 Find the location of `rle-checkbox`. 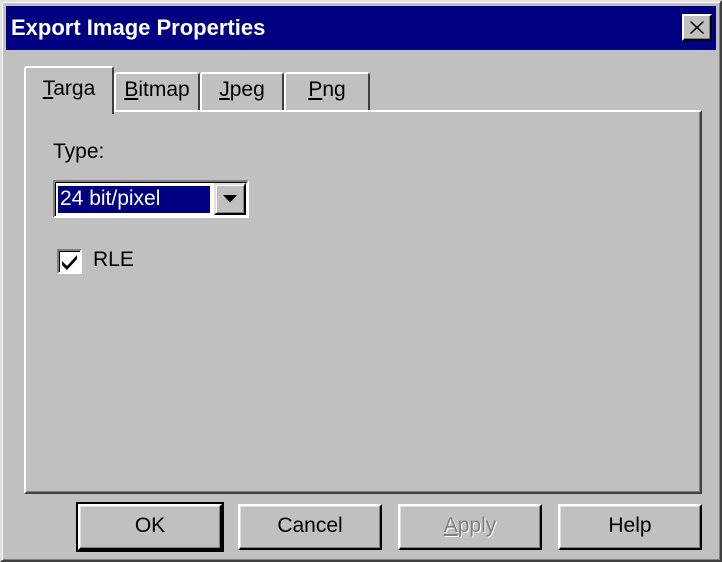

rle-checkbox is located at coordinates (69, 261).